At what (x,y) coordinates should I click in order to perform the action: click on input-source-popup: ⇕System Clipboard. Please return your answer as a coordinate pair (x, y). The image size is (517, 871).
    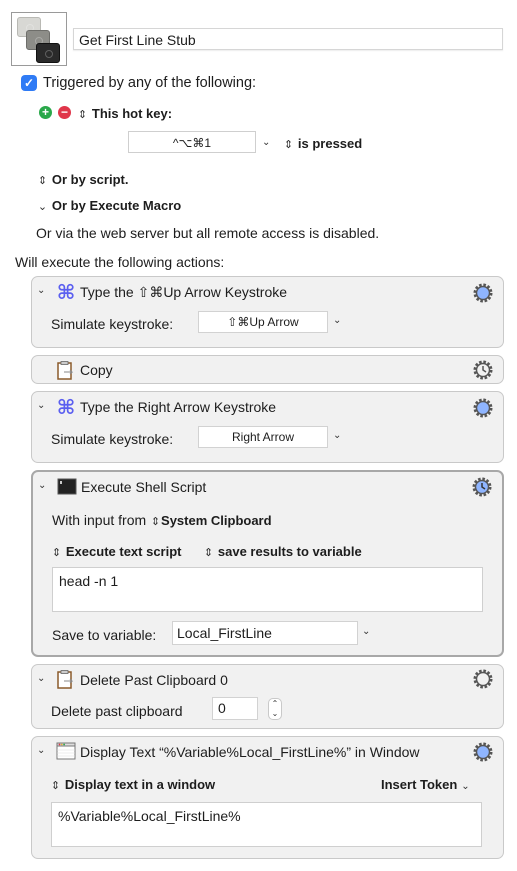
    Looking at the image, I should click on (211, 520).